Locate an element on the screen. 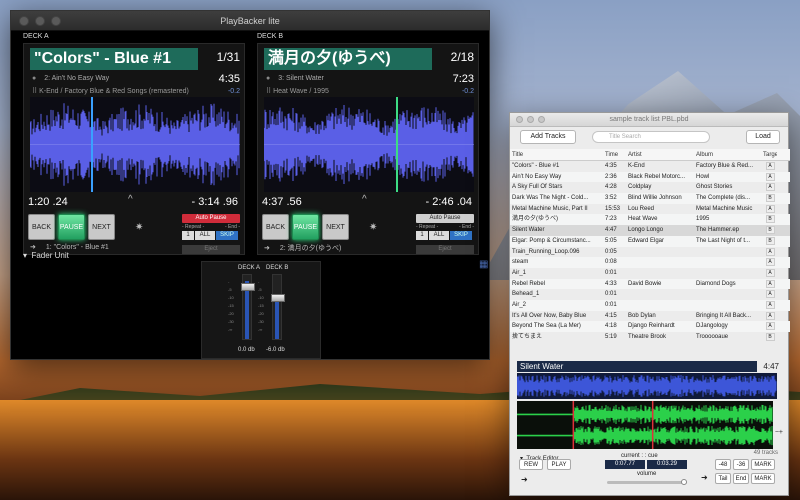 This screenshot has height=500, width=800. col-album: Album is located at coordinates (727, 154).